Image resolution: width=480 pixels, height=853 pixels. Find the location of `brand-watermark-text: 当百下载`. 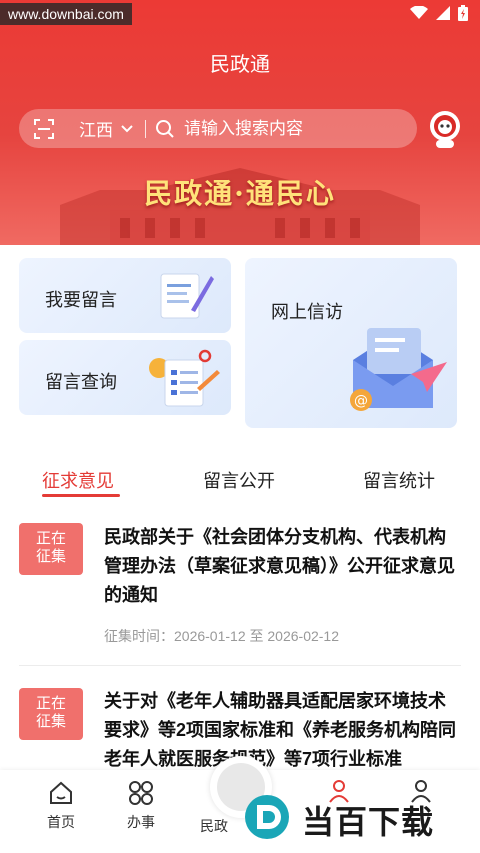

brand-watermark-text: 当百下载 is located at coordinates (368, 822).